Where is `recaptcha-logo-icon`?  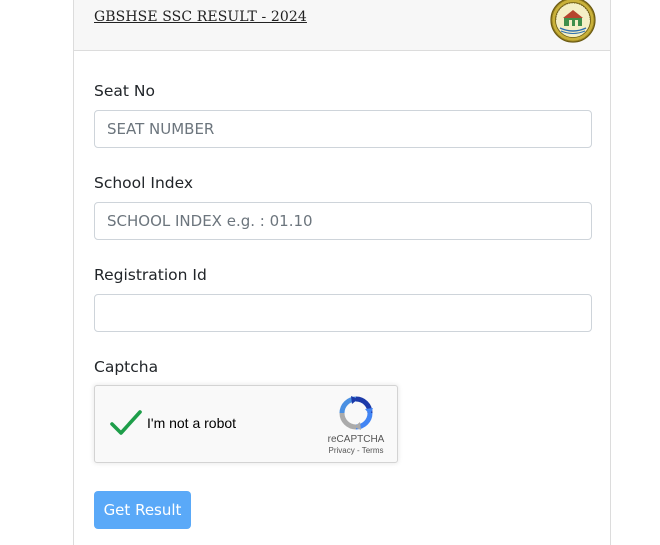
recaptcha-logo-icon is located at coordinates (356, 413).